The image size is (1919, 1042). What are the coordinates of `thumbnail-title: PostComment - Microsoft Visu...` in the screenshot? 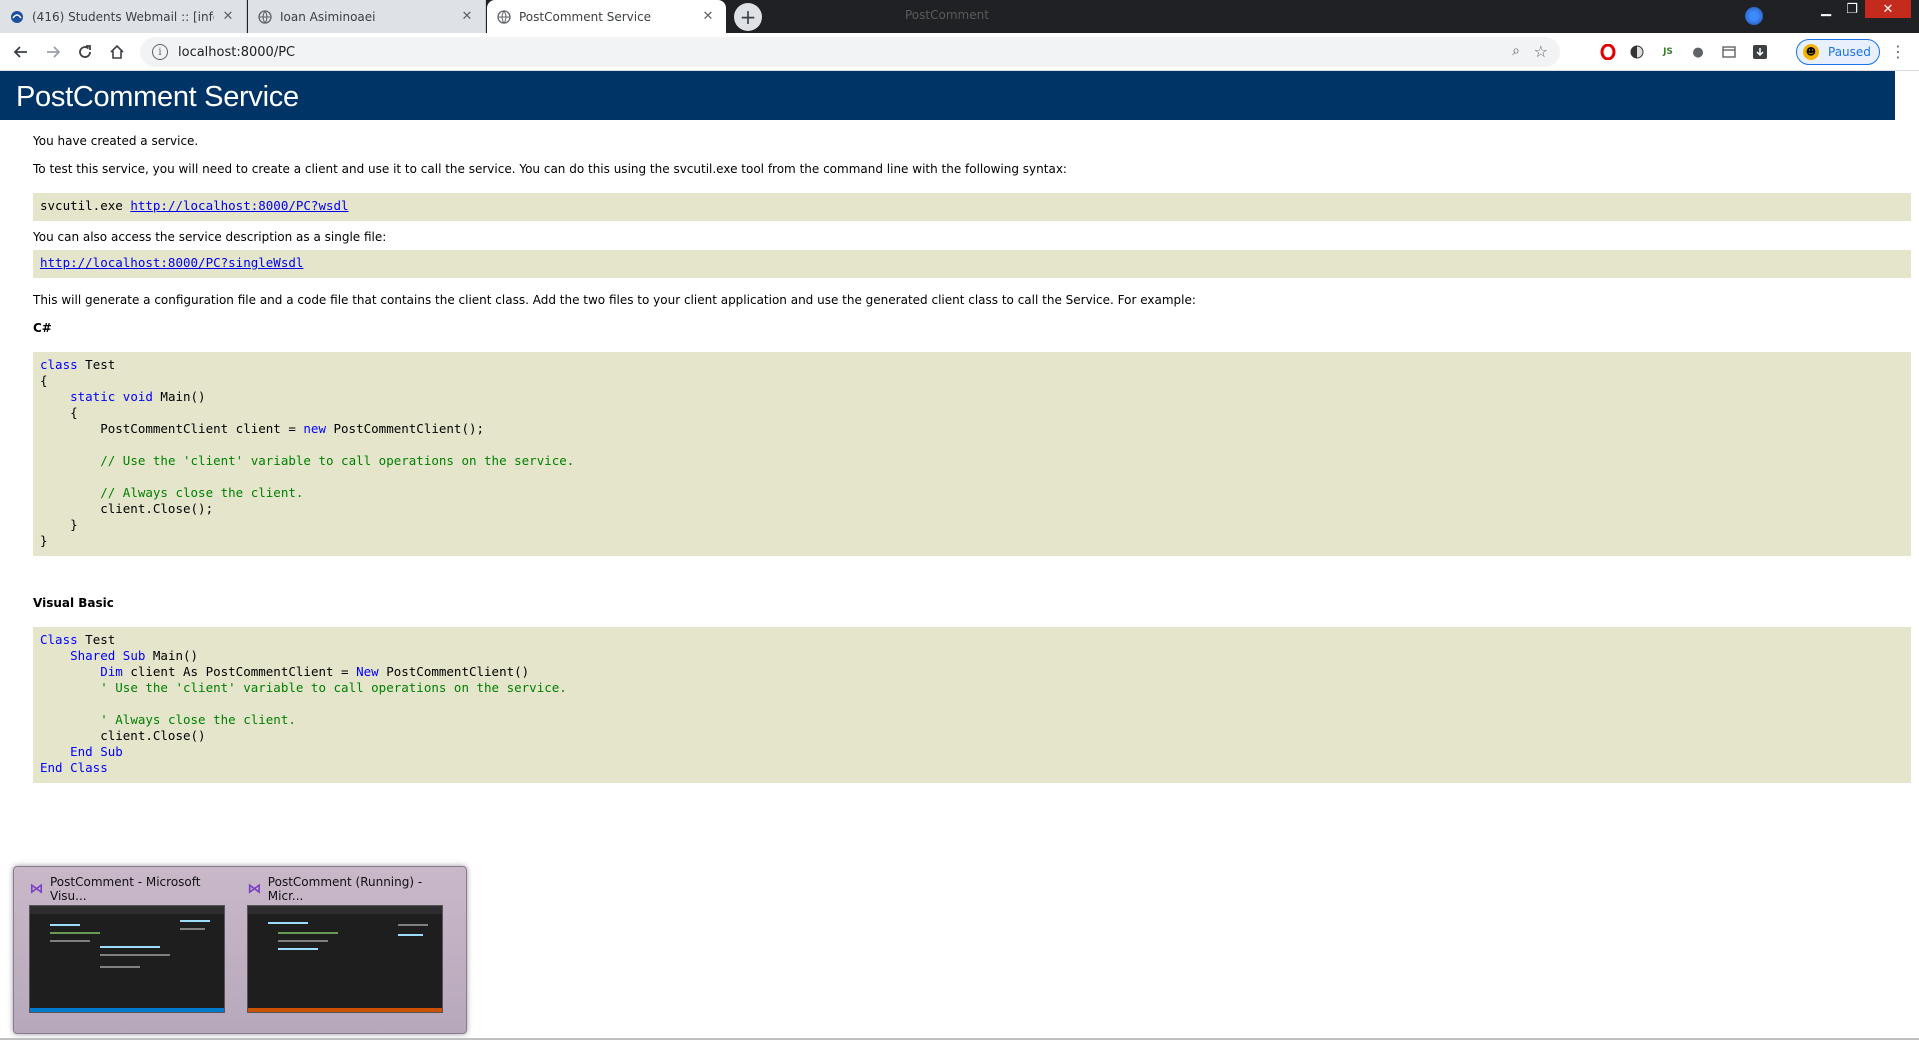 It's located at (125, 889).